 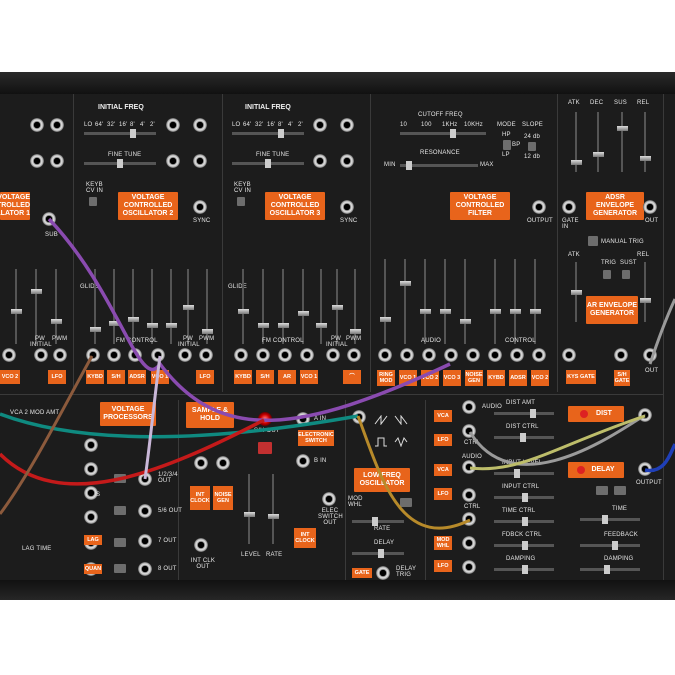 I want to click on proc-quan-tag: QUAN, so click(x=93, y=569).